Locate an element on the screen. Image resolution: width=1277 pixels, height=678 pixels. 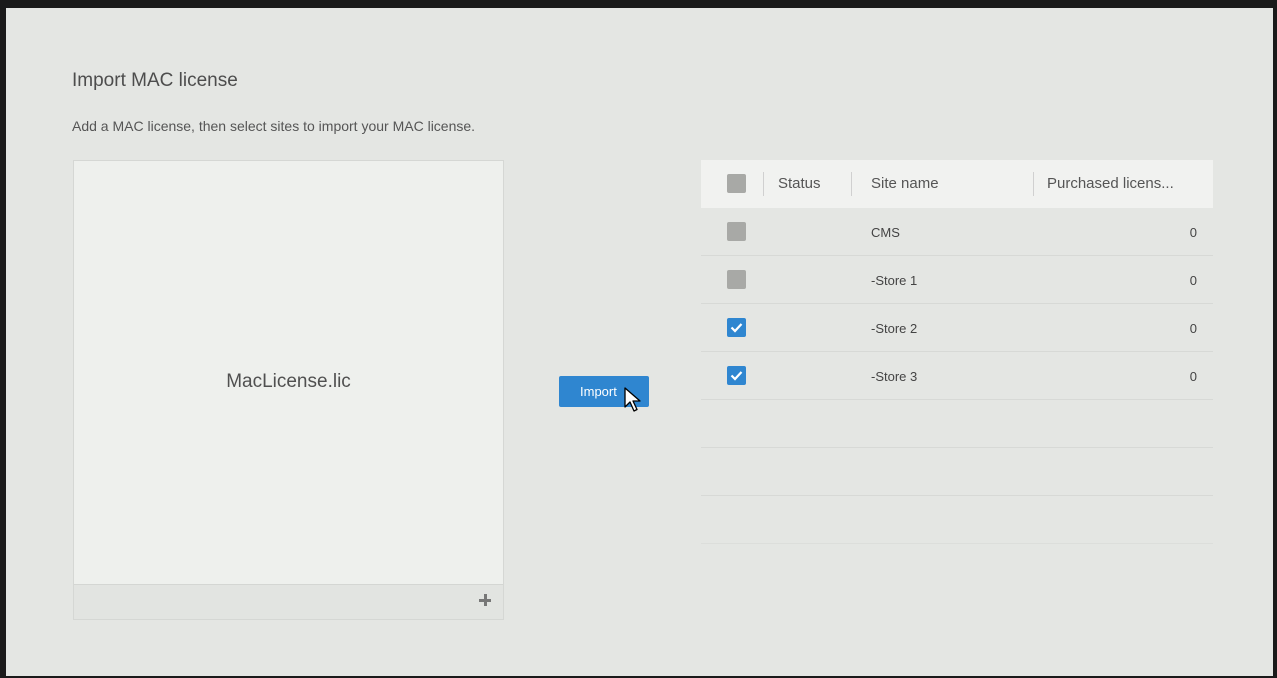
column-header-status: Status is located at coordinates (799, 183).